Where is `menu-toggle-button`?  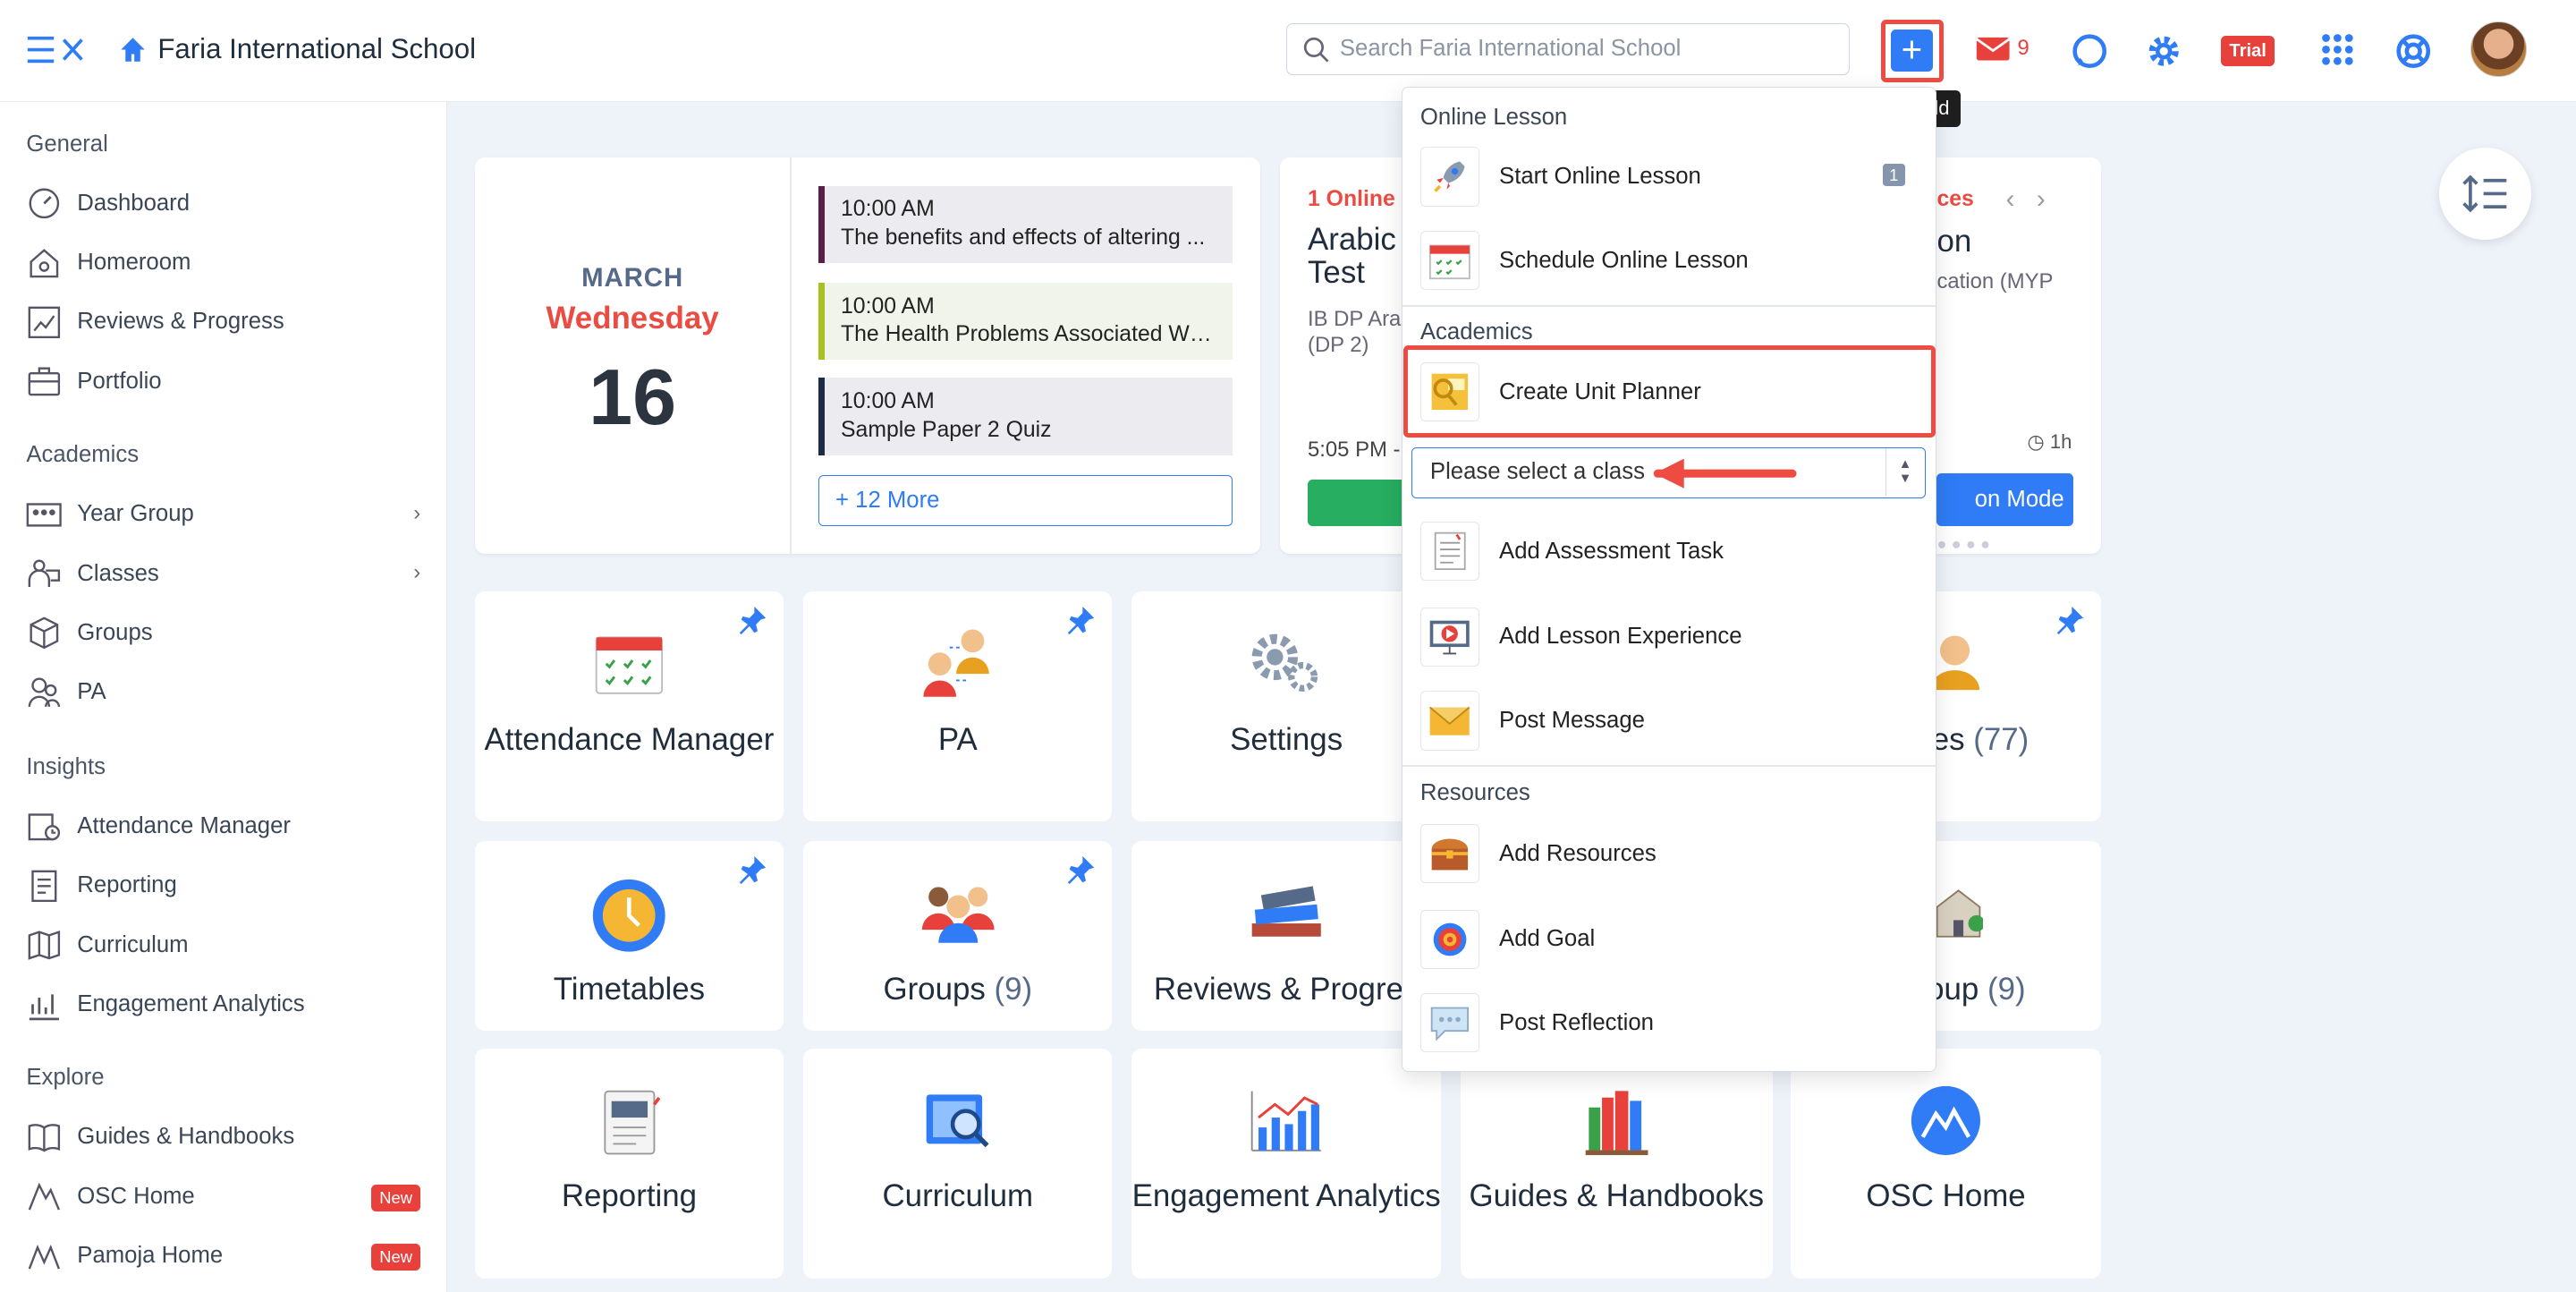 menu-toggle-button is located at coordinates (55, 50).